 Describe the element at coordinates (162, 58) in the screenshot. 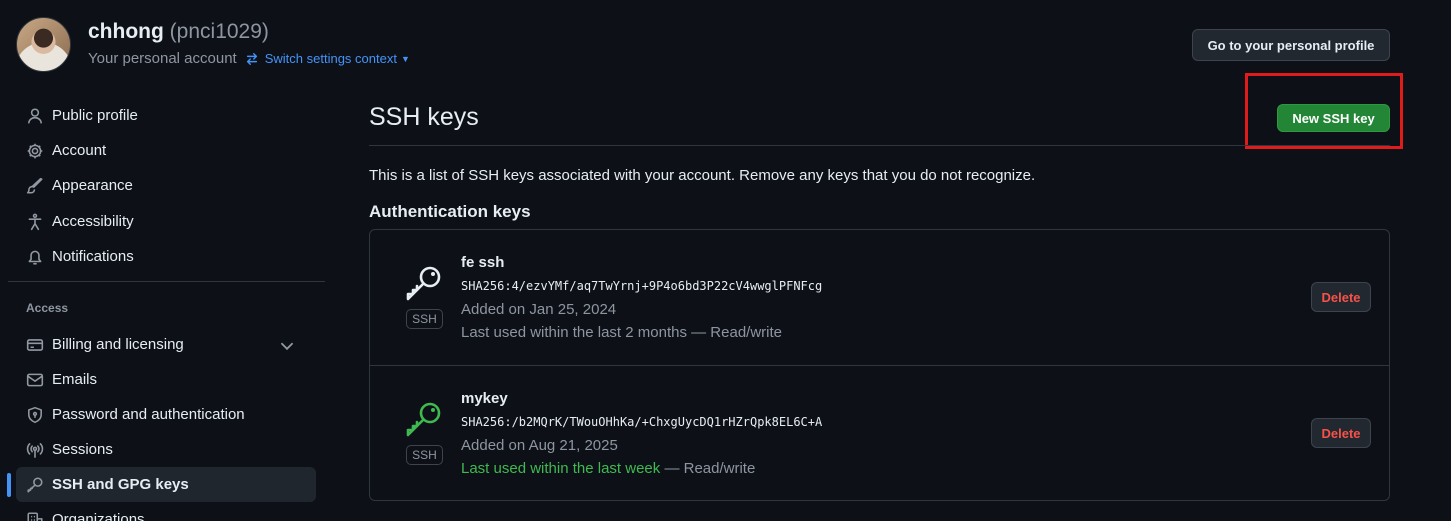

I see `account-label: Your personal account` at that location.